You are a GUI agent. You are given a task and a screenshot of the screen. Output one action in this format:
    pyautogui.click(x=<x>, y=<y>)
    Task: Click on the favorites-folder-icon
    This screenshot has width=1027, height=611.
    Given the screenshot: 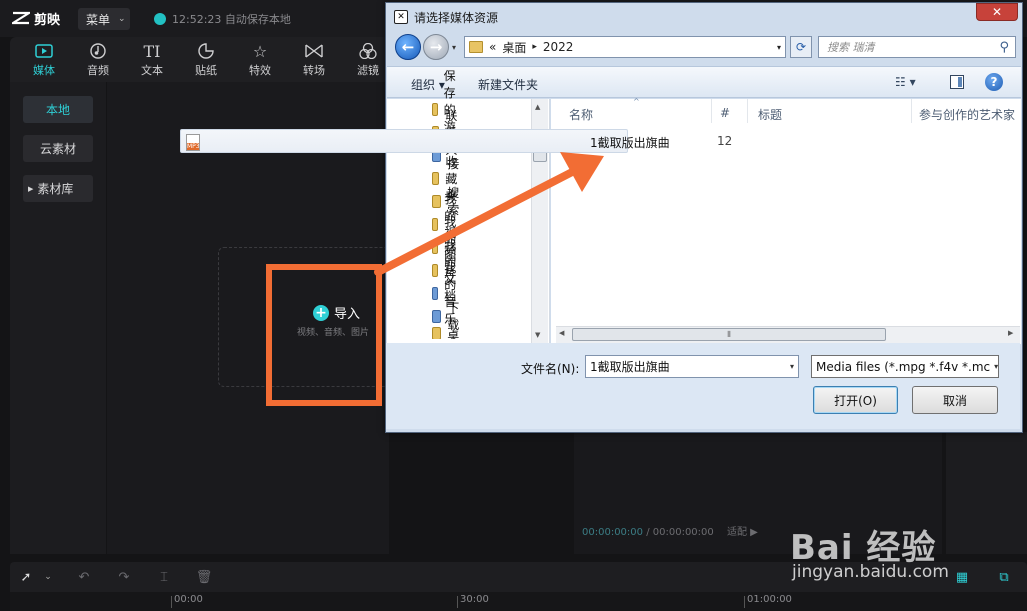 What is the action you would take?
    pyautogui.click(x=436, y=178)
    